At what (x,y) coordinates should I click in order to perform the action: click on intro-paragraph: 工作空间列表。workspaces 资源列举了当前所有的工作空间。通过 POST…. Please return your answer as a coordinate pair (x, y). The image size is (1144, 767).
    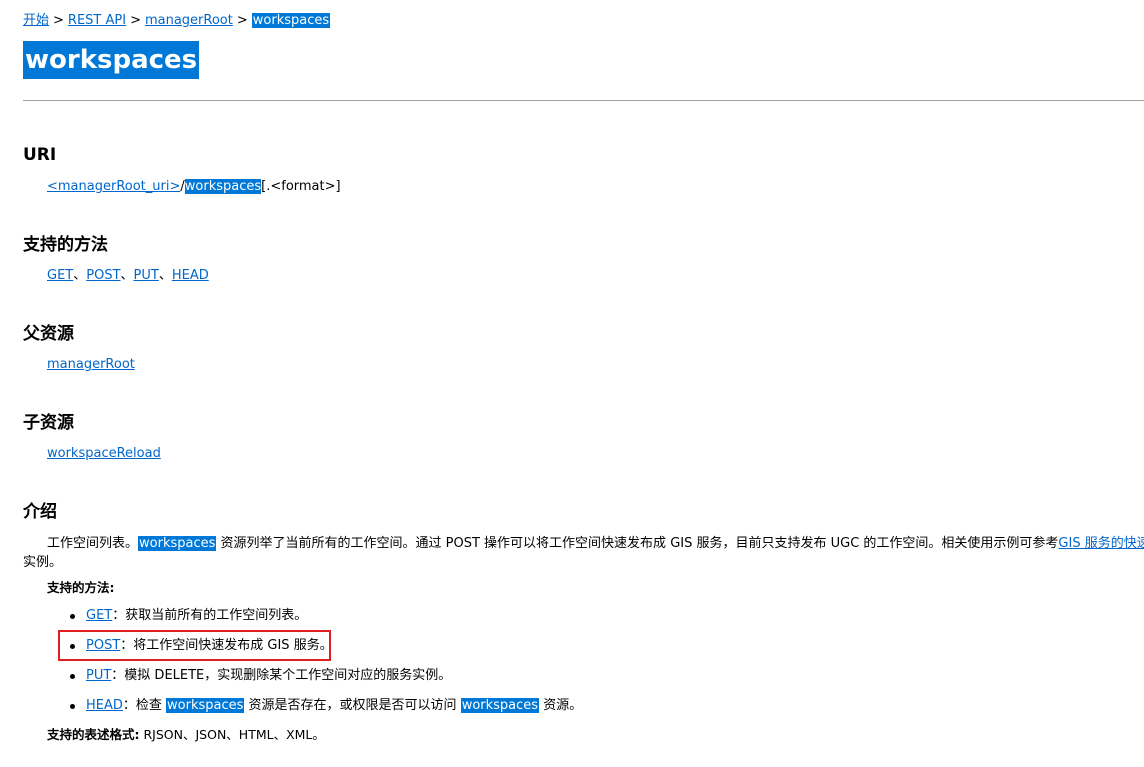
    Looking at the image, I should click on (583, 553).